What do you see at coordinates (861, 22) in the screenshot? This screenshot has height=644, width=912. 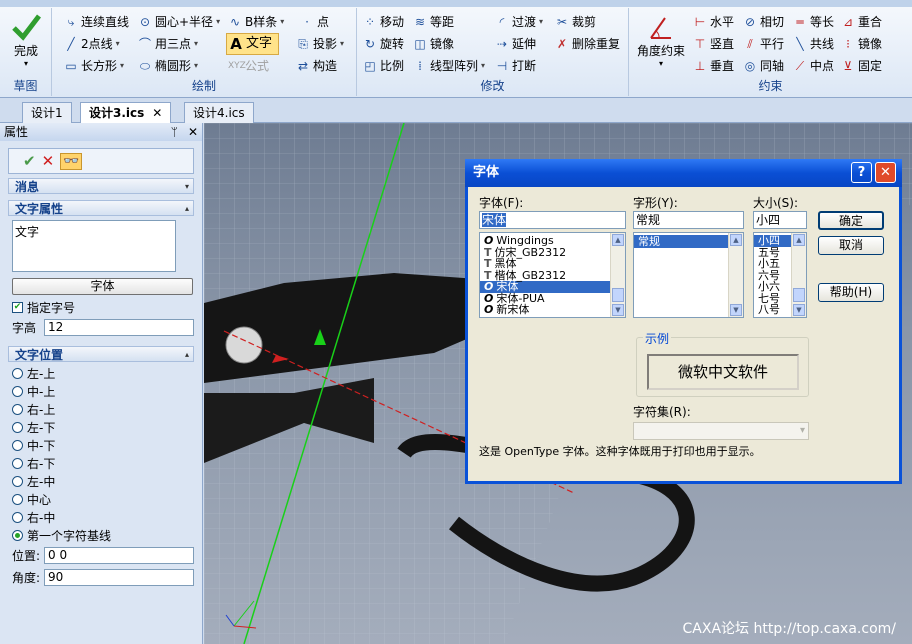 I see `coincident-button: ⊿ 重合` at bounding box center [861, 22].